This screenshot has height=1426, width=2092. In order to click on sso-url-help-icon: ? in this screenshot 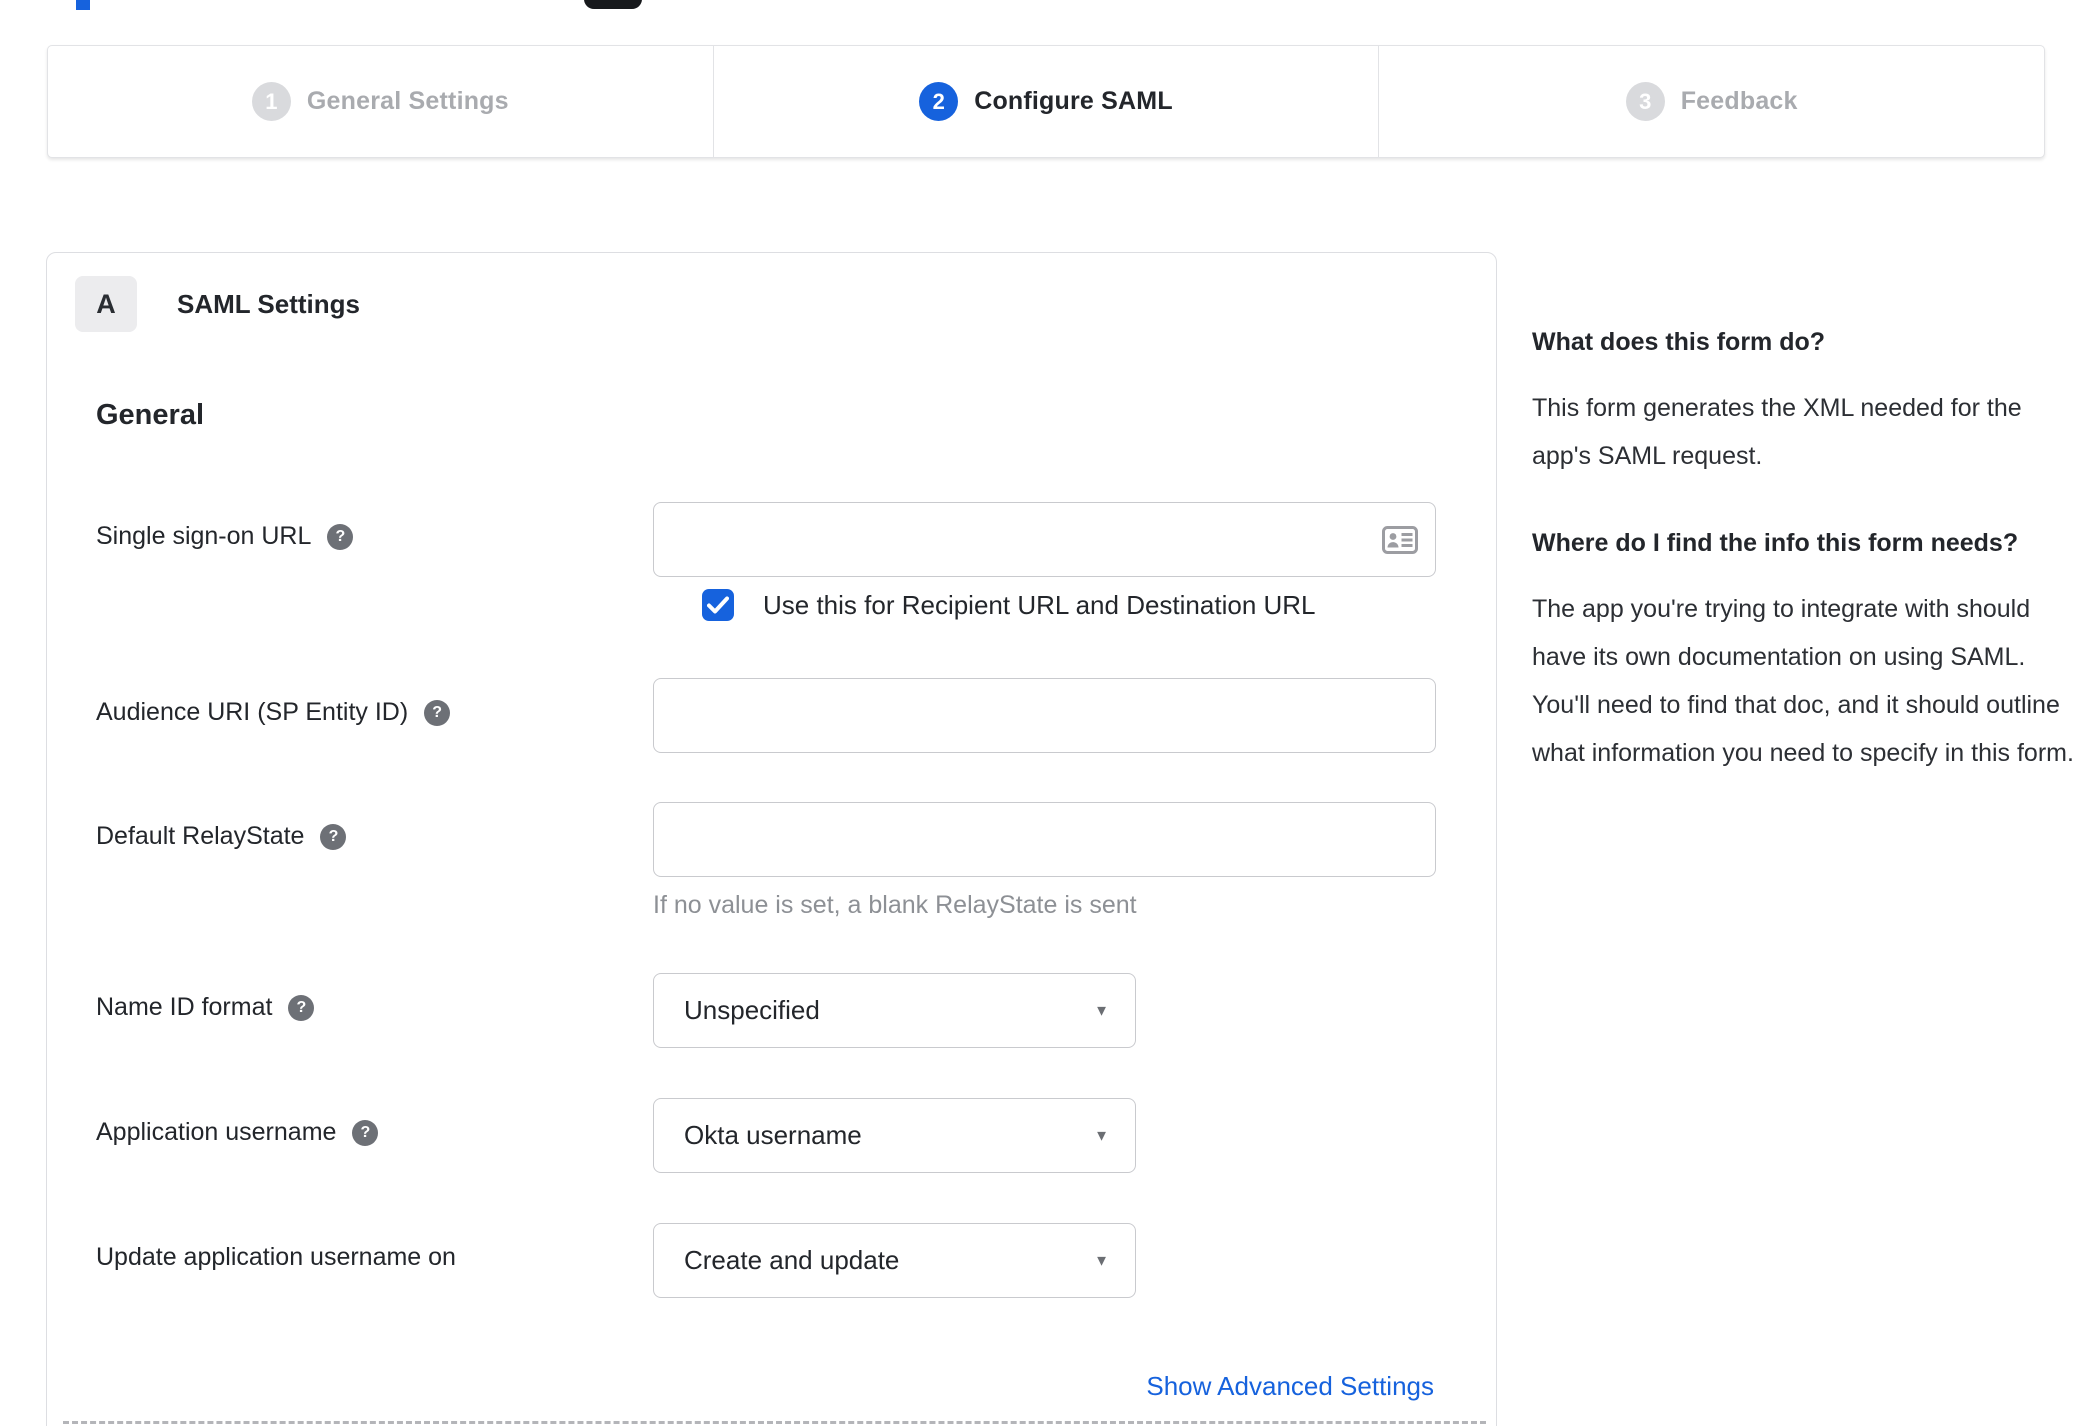, I will do `click(340, 536)`.